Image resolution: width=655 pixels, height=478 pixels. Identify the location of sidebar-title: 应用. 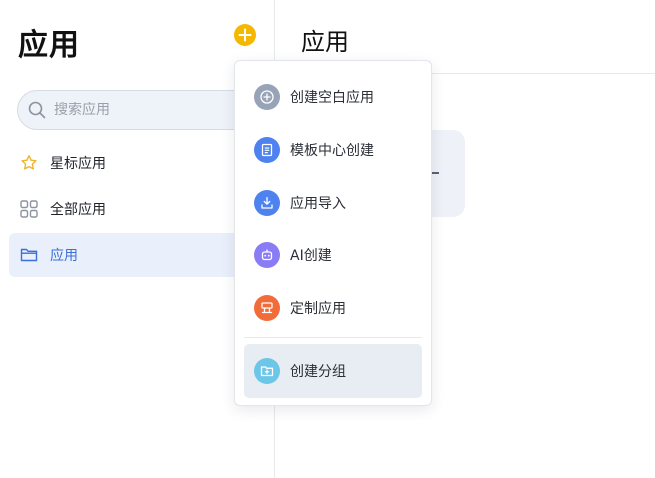
(49, 45).